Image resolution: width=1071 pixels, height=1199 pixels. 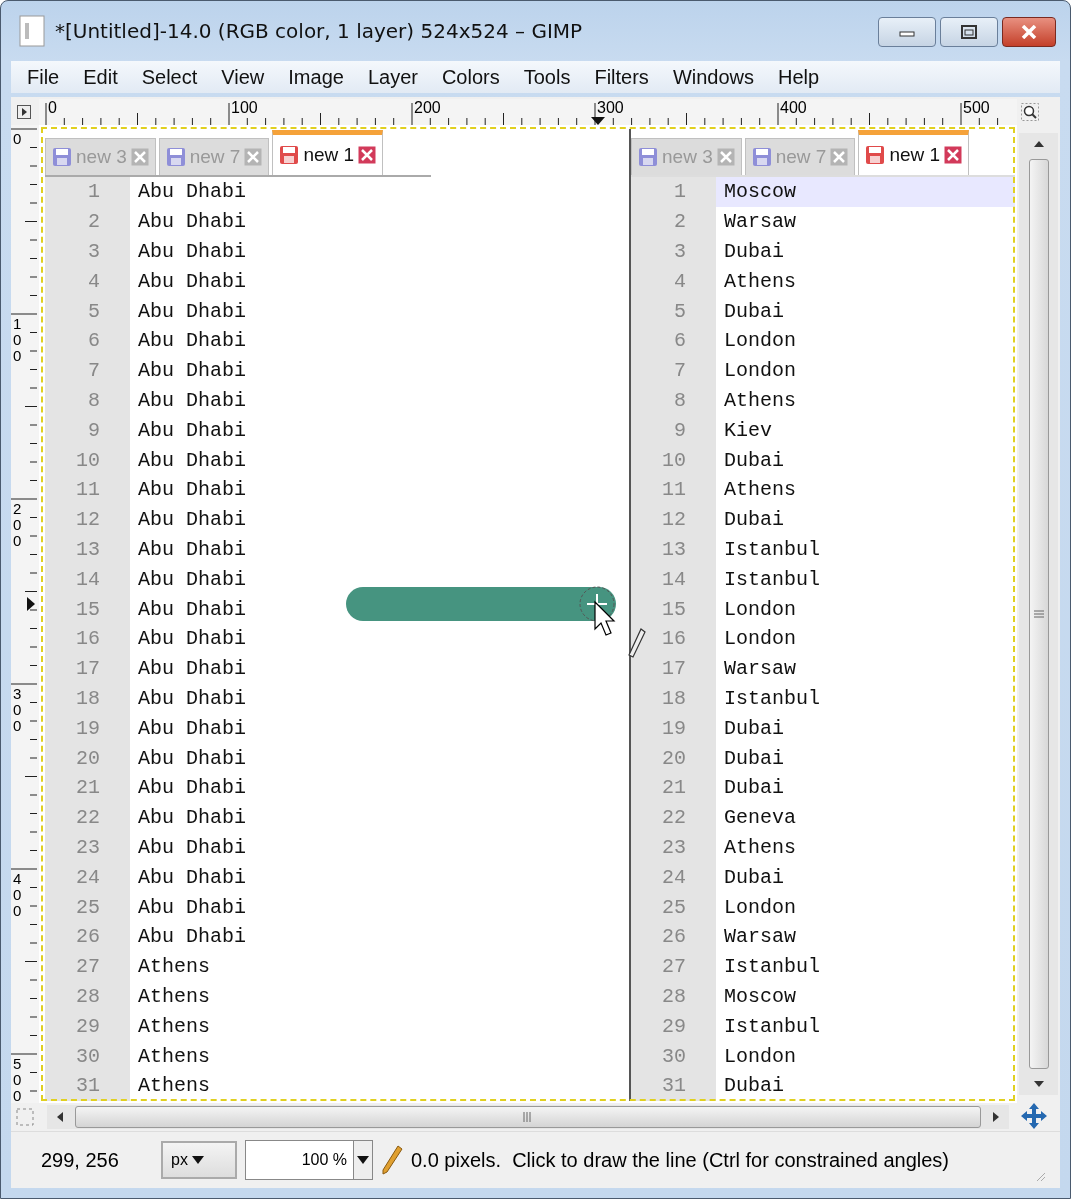 What do you see at coordinates (673, 966) in the screenshot?
I see `line-number: 27` at bounding box center [673, 966].